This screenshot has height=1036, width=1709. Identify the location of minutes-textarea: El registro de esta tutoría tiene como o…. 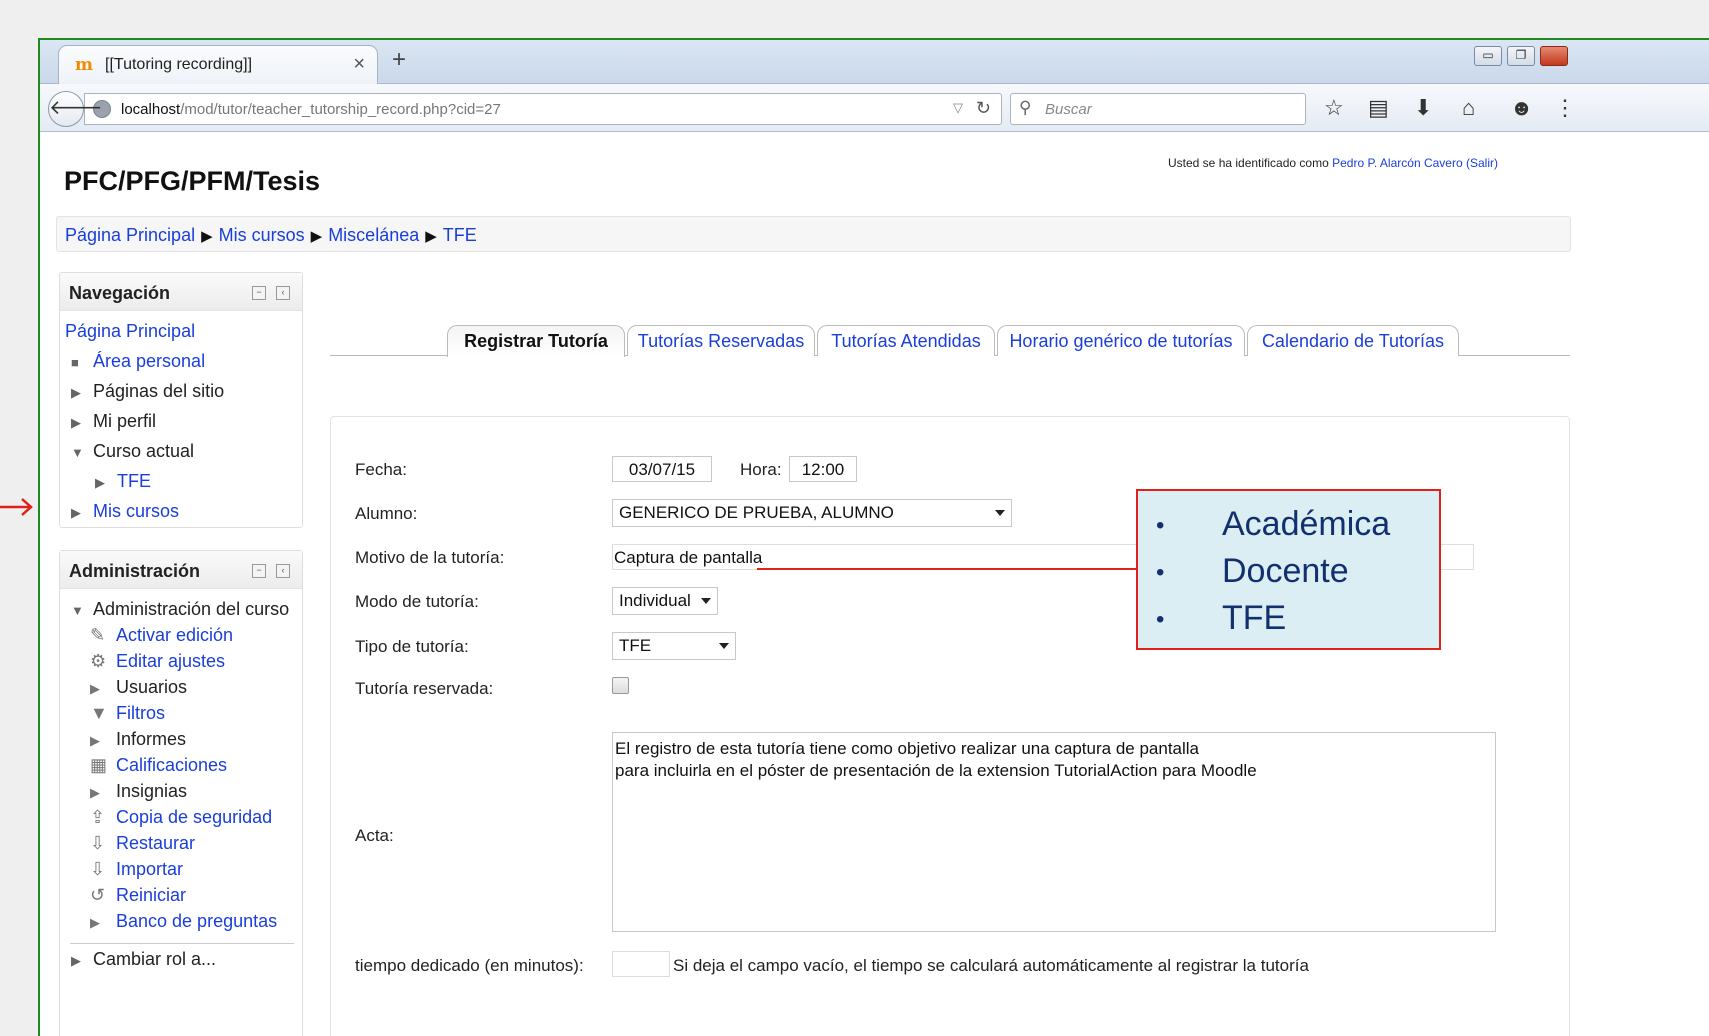
(1054, 832).